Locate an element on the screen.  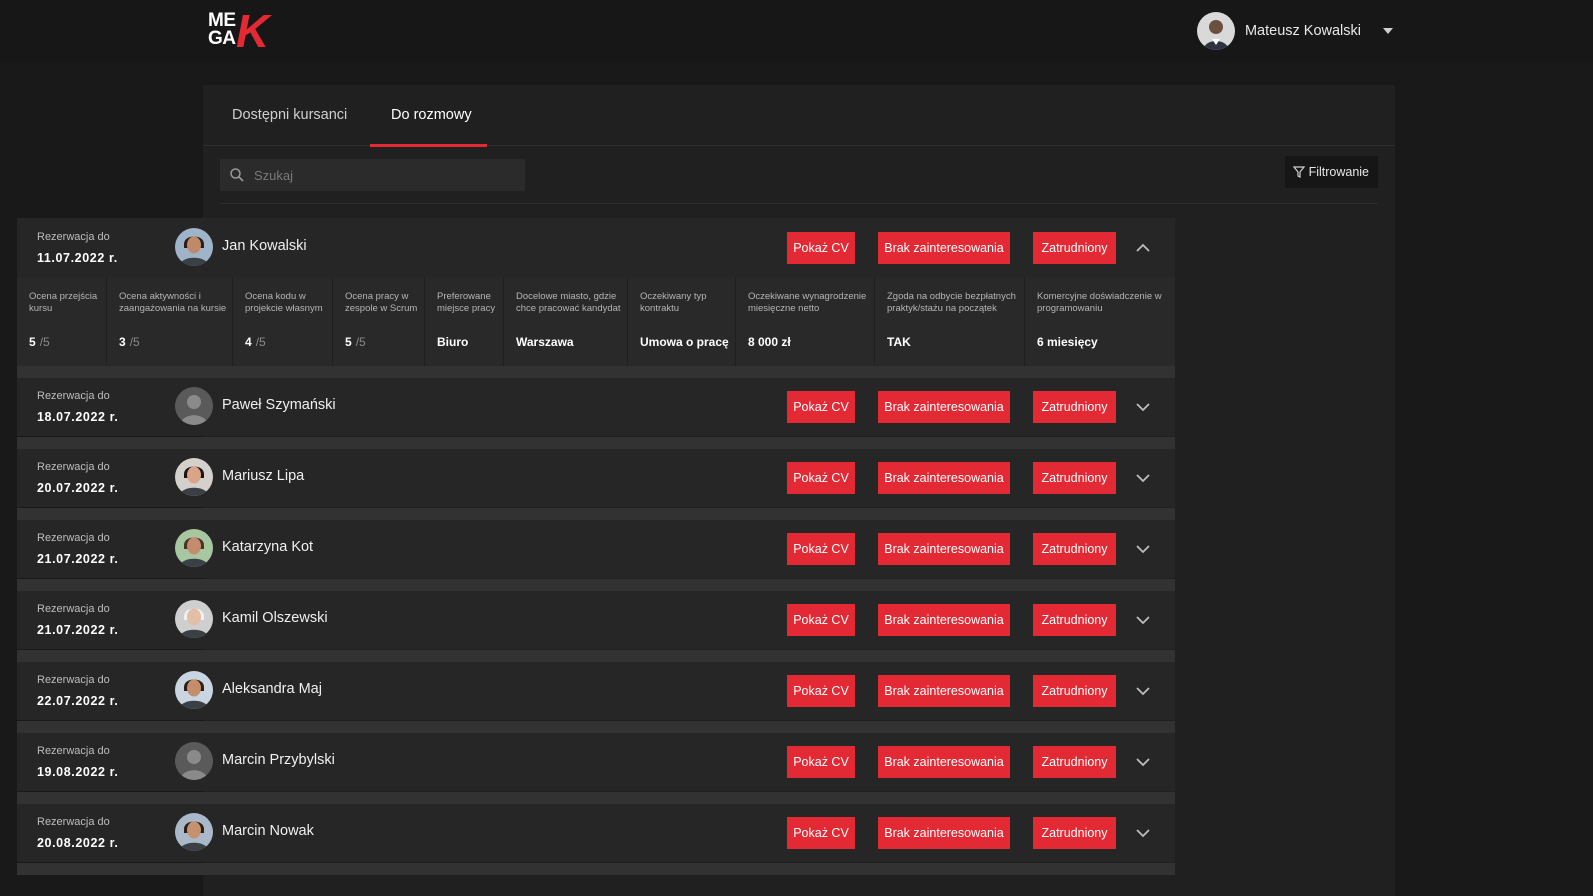
detail-header: Oczekiwany typ kontraktu is located at coordinates (673, 302).